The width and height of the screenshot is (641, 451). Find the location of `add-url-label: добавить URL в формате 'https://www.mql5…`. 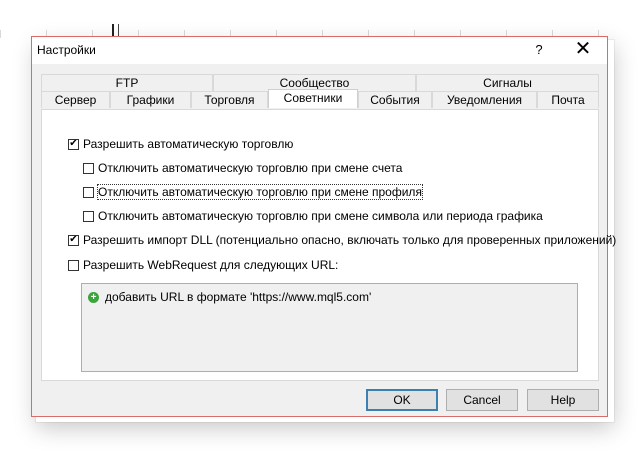

add-url-label: добавить URL в формате 'https://www.mql5… is located at coordinates (238, 297).